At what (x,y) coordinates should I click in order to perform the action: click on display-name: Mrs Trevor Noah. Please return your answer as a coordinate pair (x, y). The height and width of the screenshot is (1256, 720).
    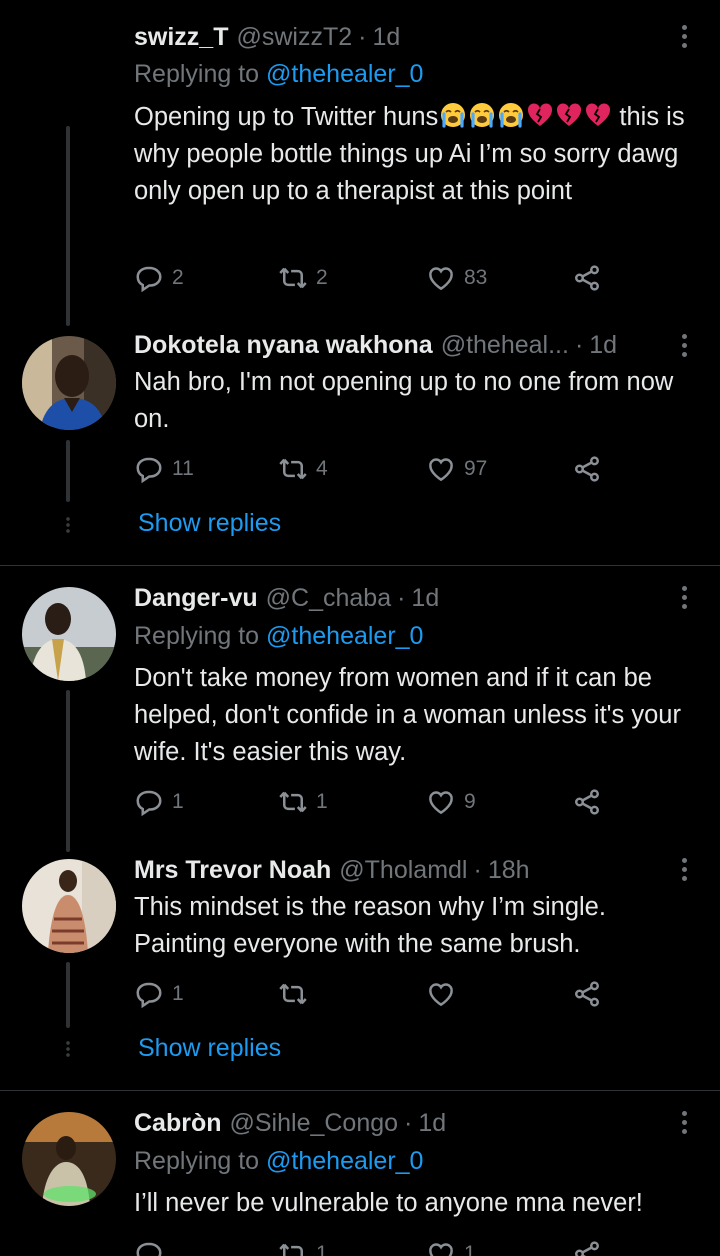
    Looking at the image, I should click on (232, 870).